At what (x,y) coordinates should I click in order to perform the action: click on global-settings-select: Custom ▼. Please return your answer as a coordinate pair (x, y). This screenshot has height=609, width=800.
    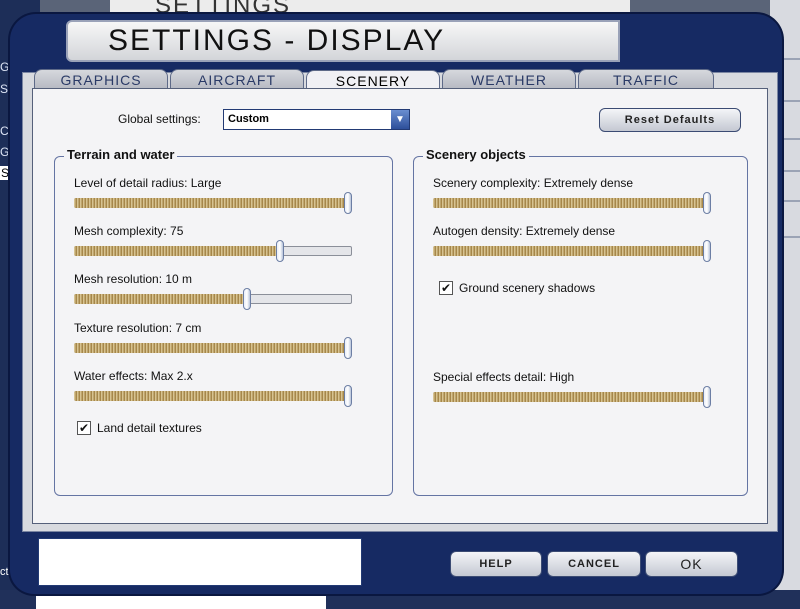
    Looking at the image, I should click on (316, 119).